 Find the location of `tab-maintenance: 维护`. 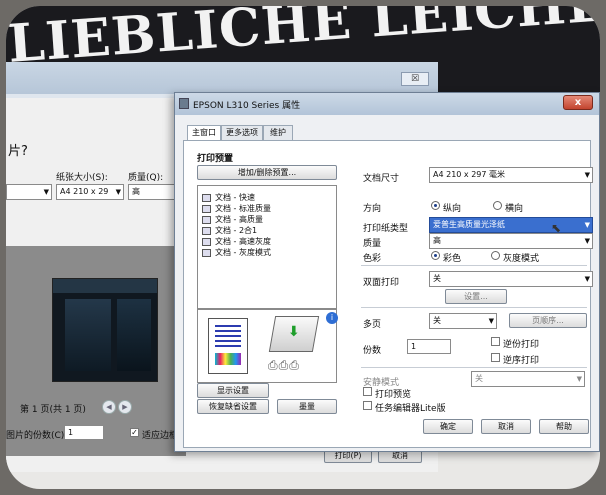

tab-maintenance: 维护 is located at coordinates (278, 132).